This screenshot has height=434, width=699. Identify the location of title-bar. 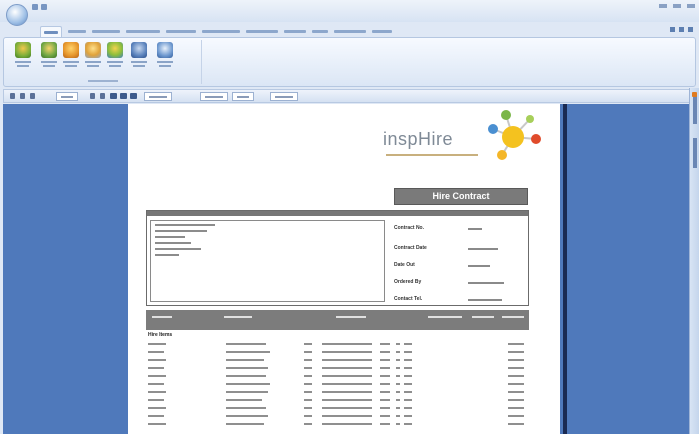
(349, 13).